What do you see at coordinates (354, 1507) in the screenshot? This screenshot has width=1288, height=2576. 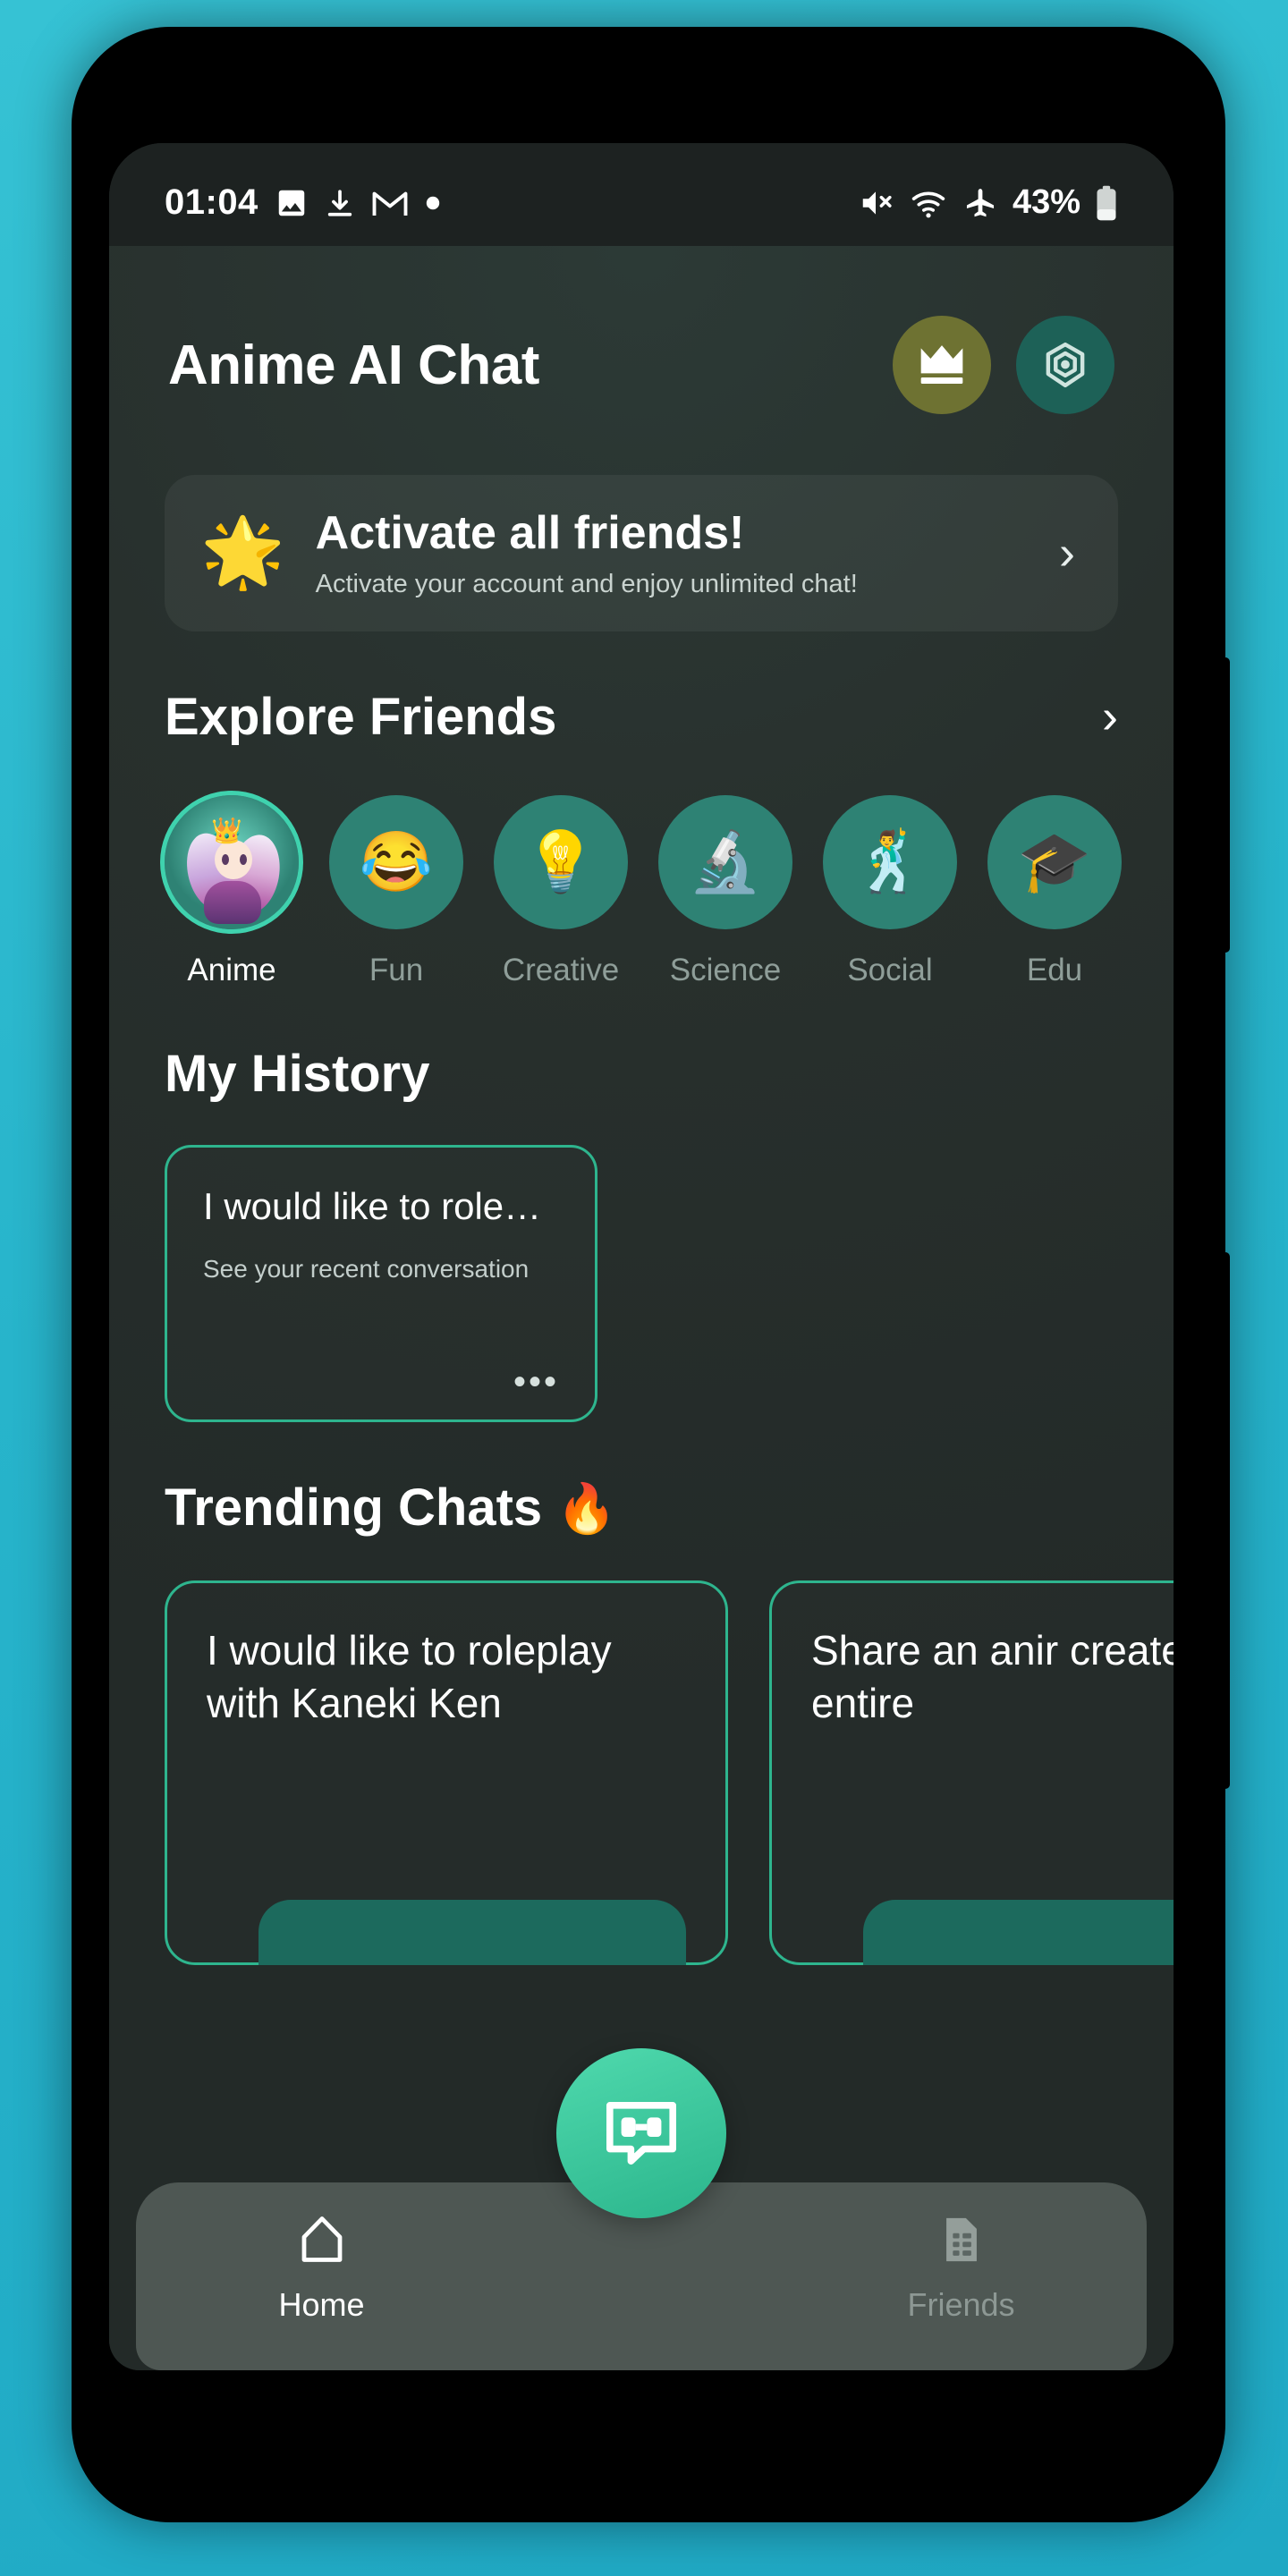 I see `trending-title-text: Trending Chats` at bounding box center [354, 1507].